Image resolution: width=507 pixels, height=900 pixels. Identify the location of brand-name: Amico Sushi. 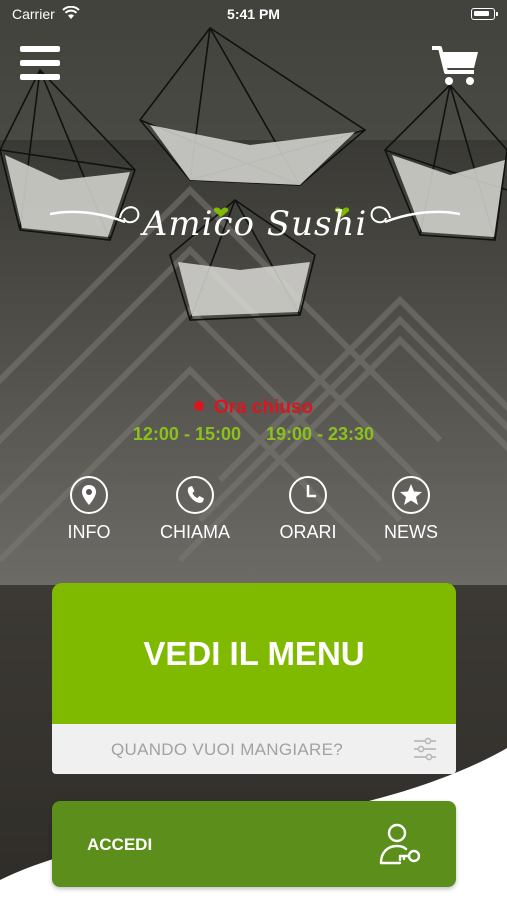
(255, 224).